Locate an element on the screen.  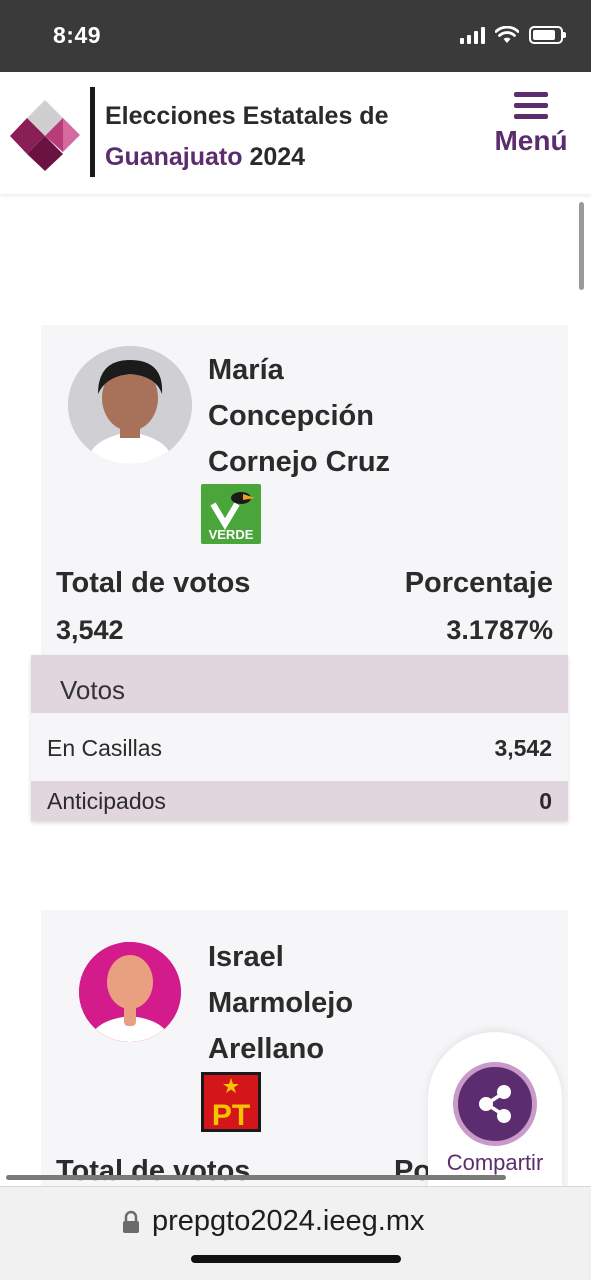
table-header-label: Votos is located at coordinates (93, 690).